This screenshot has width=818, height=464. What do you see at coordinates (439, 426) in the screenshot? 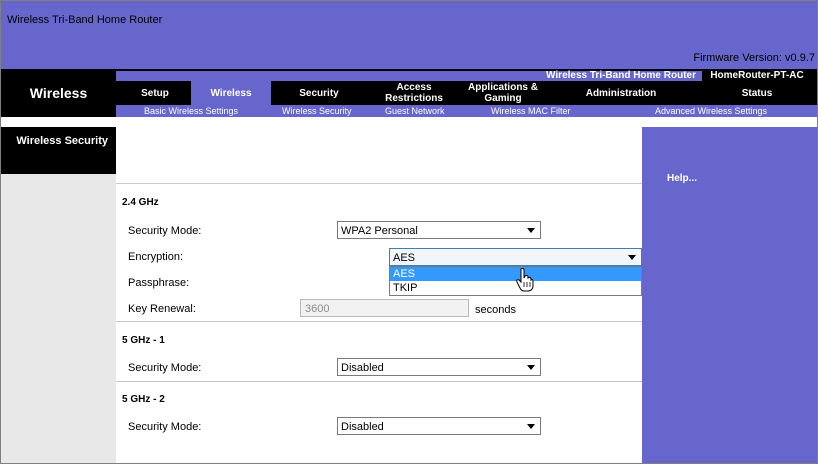
I see `band-5-2-security-mode-select: Disabled` at bounding box center [439, 426].